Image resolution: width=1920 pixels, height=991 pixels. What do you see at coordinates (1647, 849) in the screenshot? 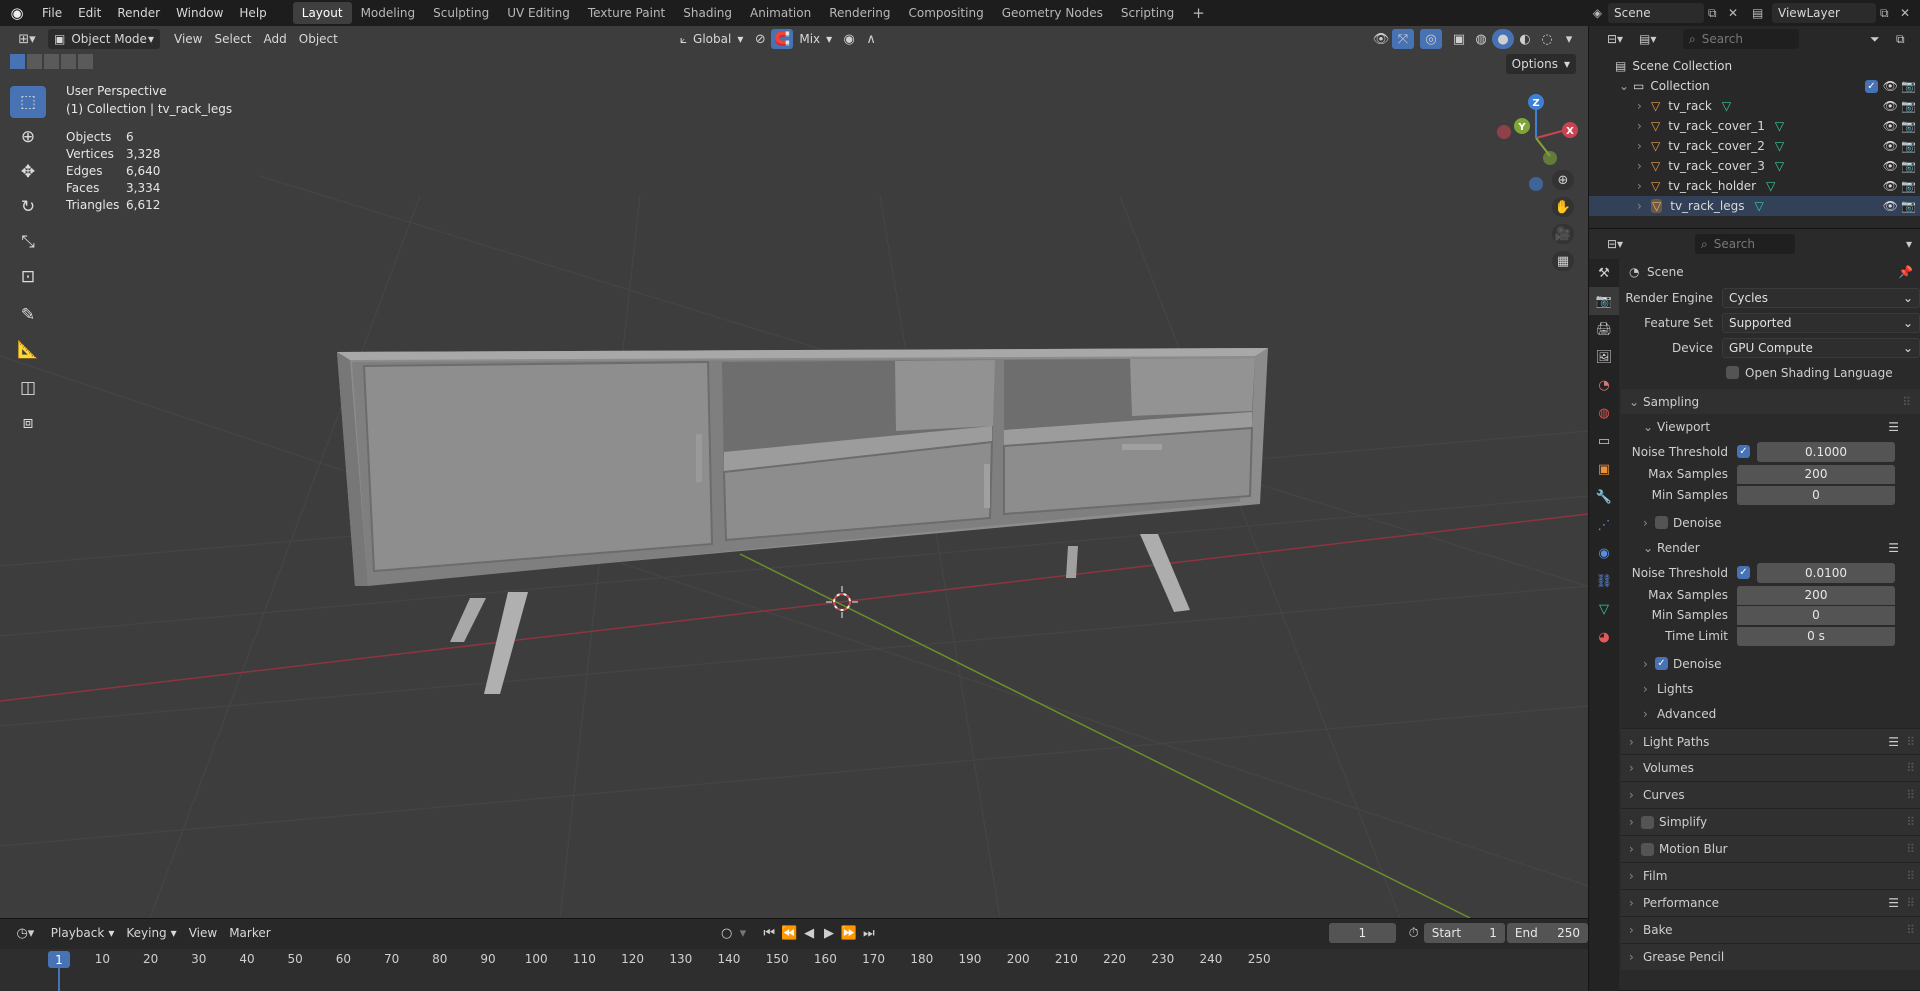
I see `motion-blur-checkbox` at bounding box center [1647, 849].